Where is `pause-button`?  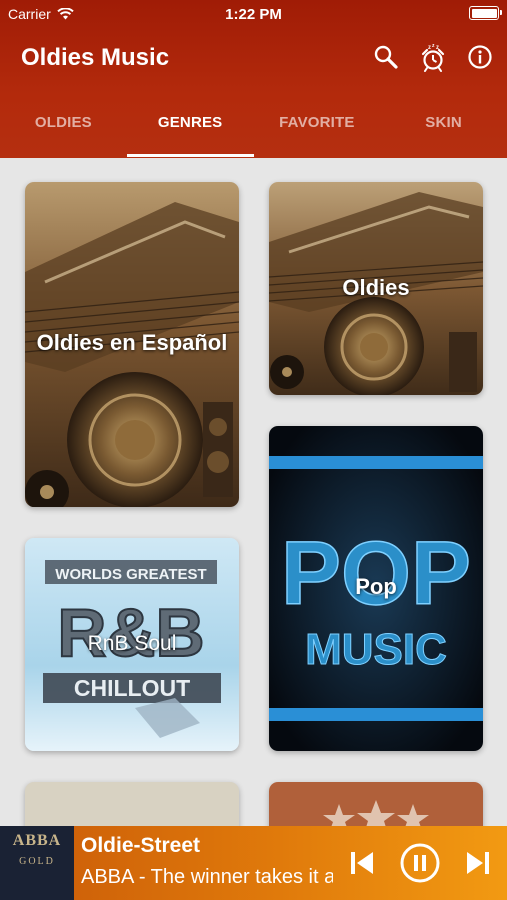
pause-button is located at coordinates (420, 863).